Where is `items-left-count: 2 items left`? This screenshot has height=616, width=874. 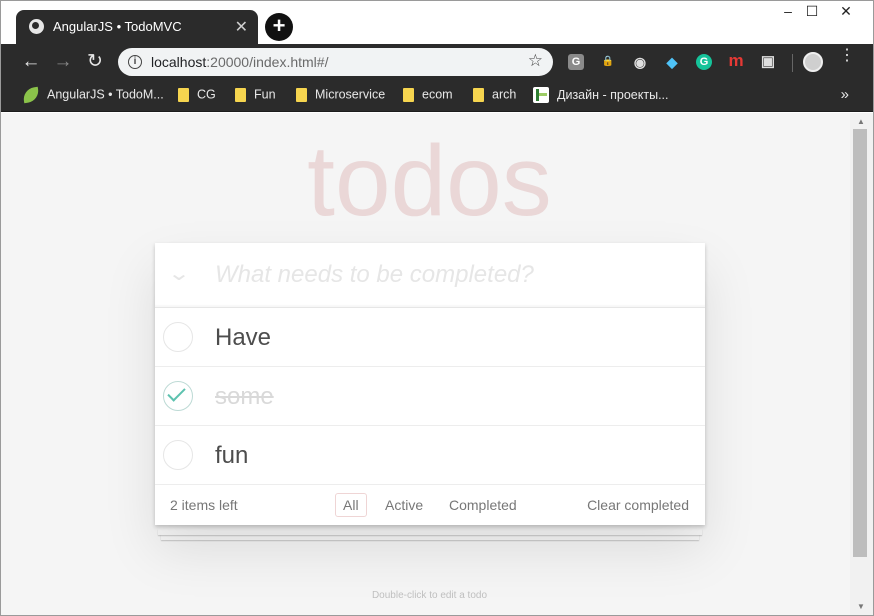
items-left-count: 2 items left is located at coordinates (204, 505).